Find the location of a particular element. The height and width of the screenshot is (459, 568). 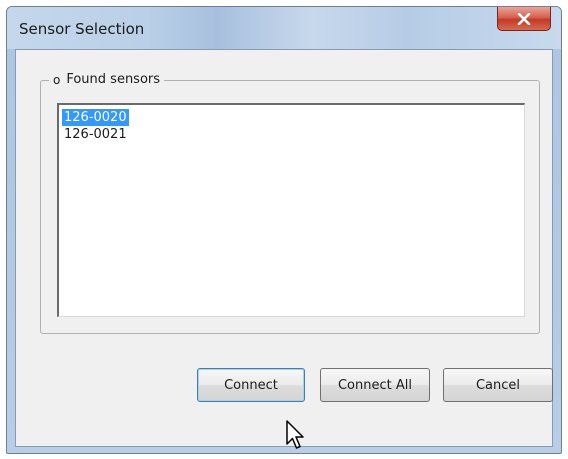

list-item: 126-0020 is located at coordinates (95, 117).